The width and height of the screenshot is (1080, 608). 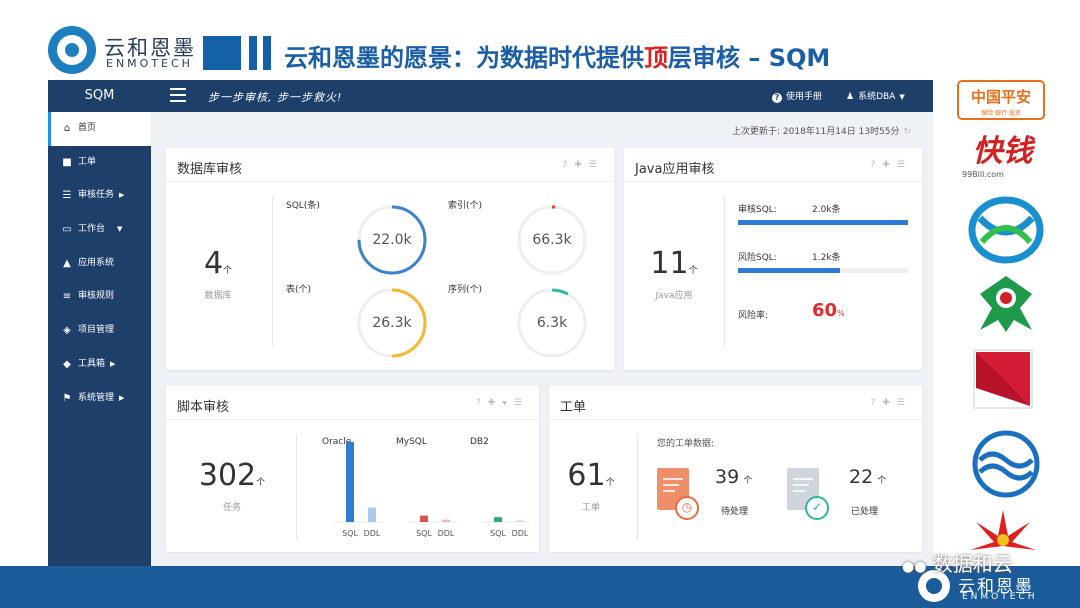 What do you see at coordinates (67, 297) in the screenshot?
I see `sliders-icon: ≡` at bounding box center [67, 297].